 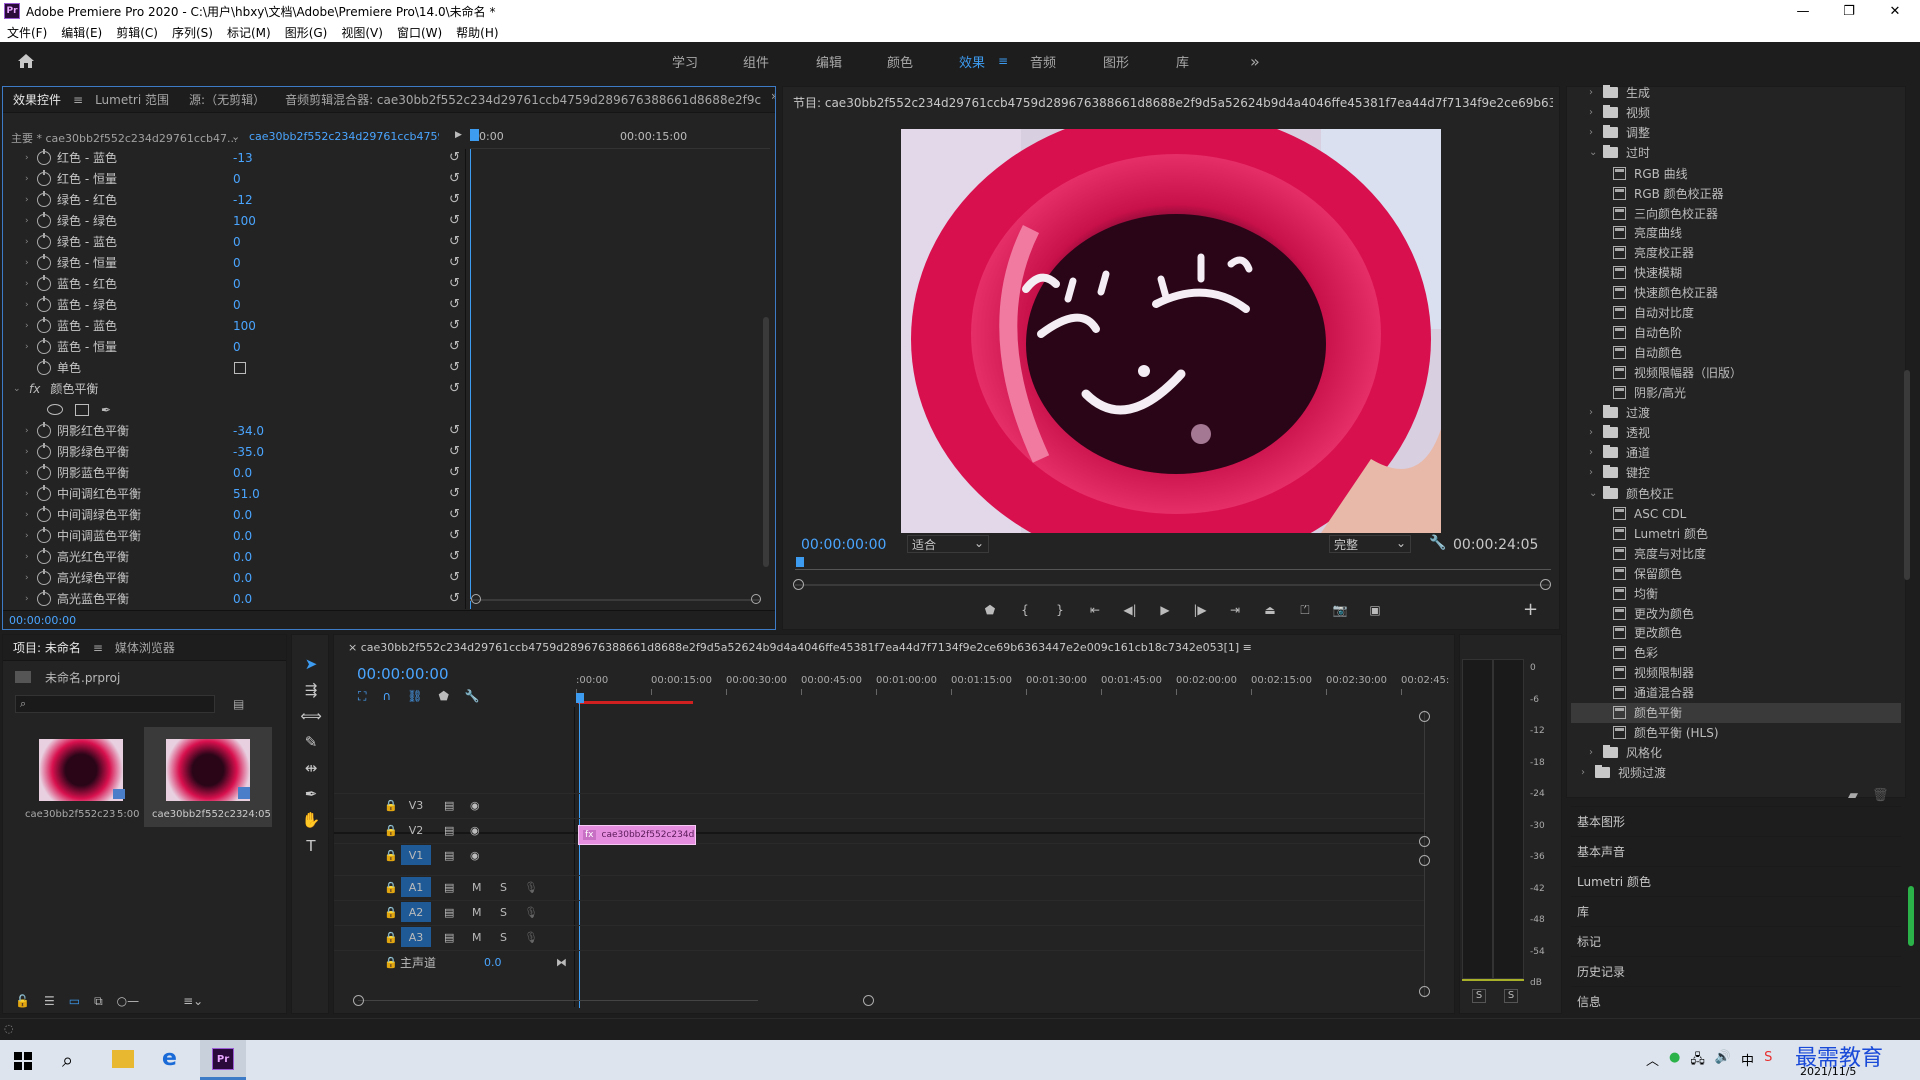 I want to click on effects-scrollbar, so click(x=1907, y=475).